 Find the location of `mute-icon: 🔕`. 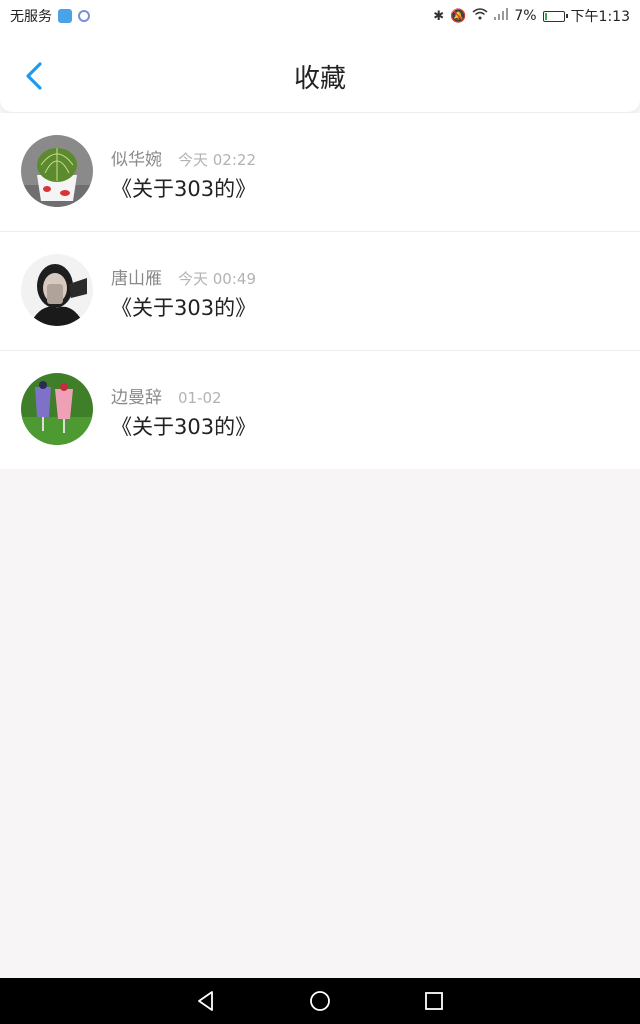

mute-icon: 🔕 is located at coordinates (458, 16).